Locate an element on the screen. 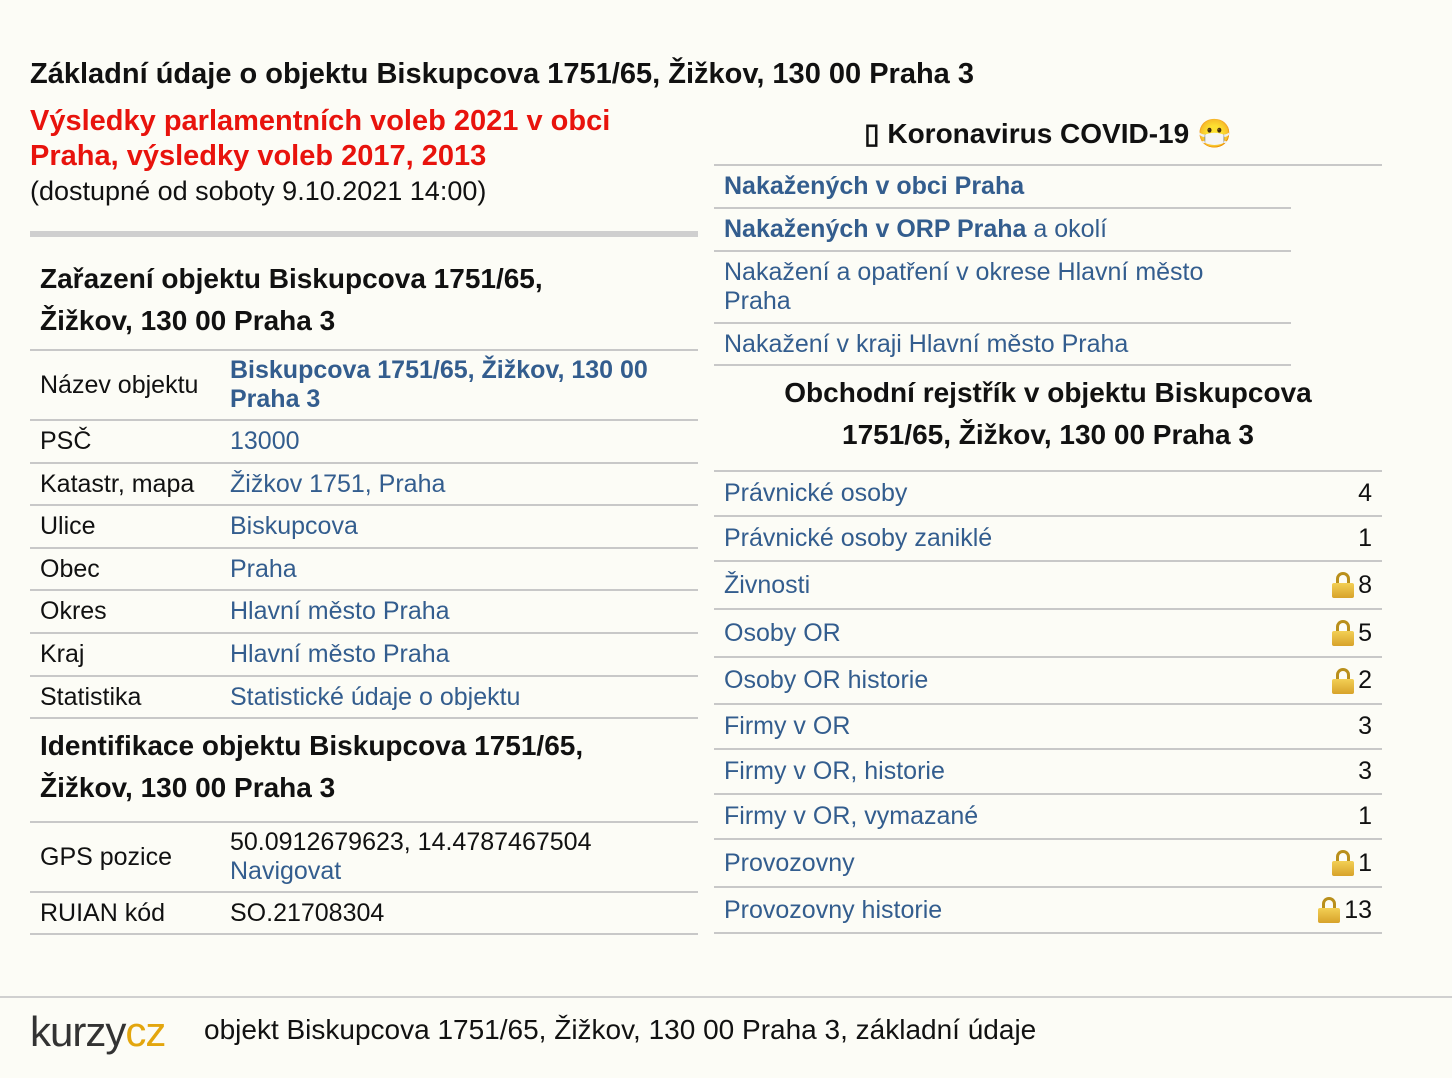 The image size is (1452, 1078). rejstrik-row-link: Firmy v OR, historie is located at coordinates (834, 771).